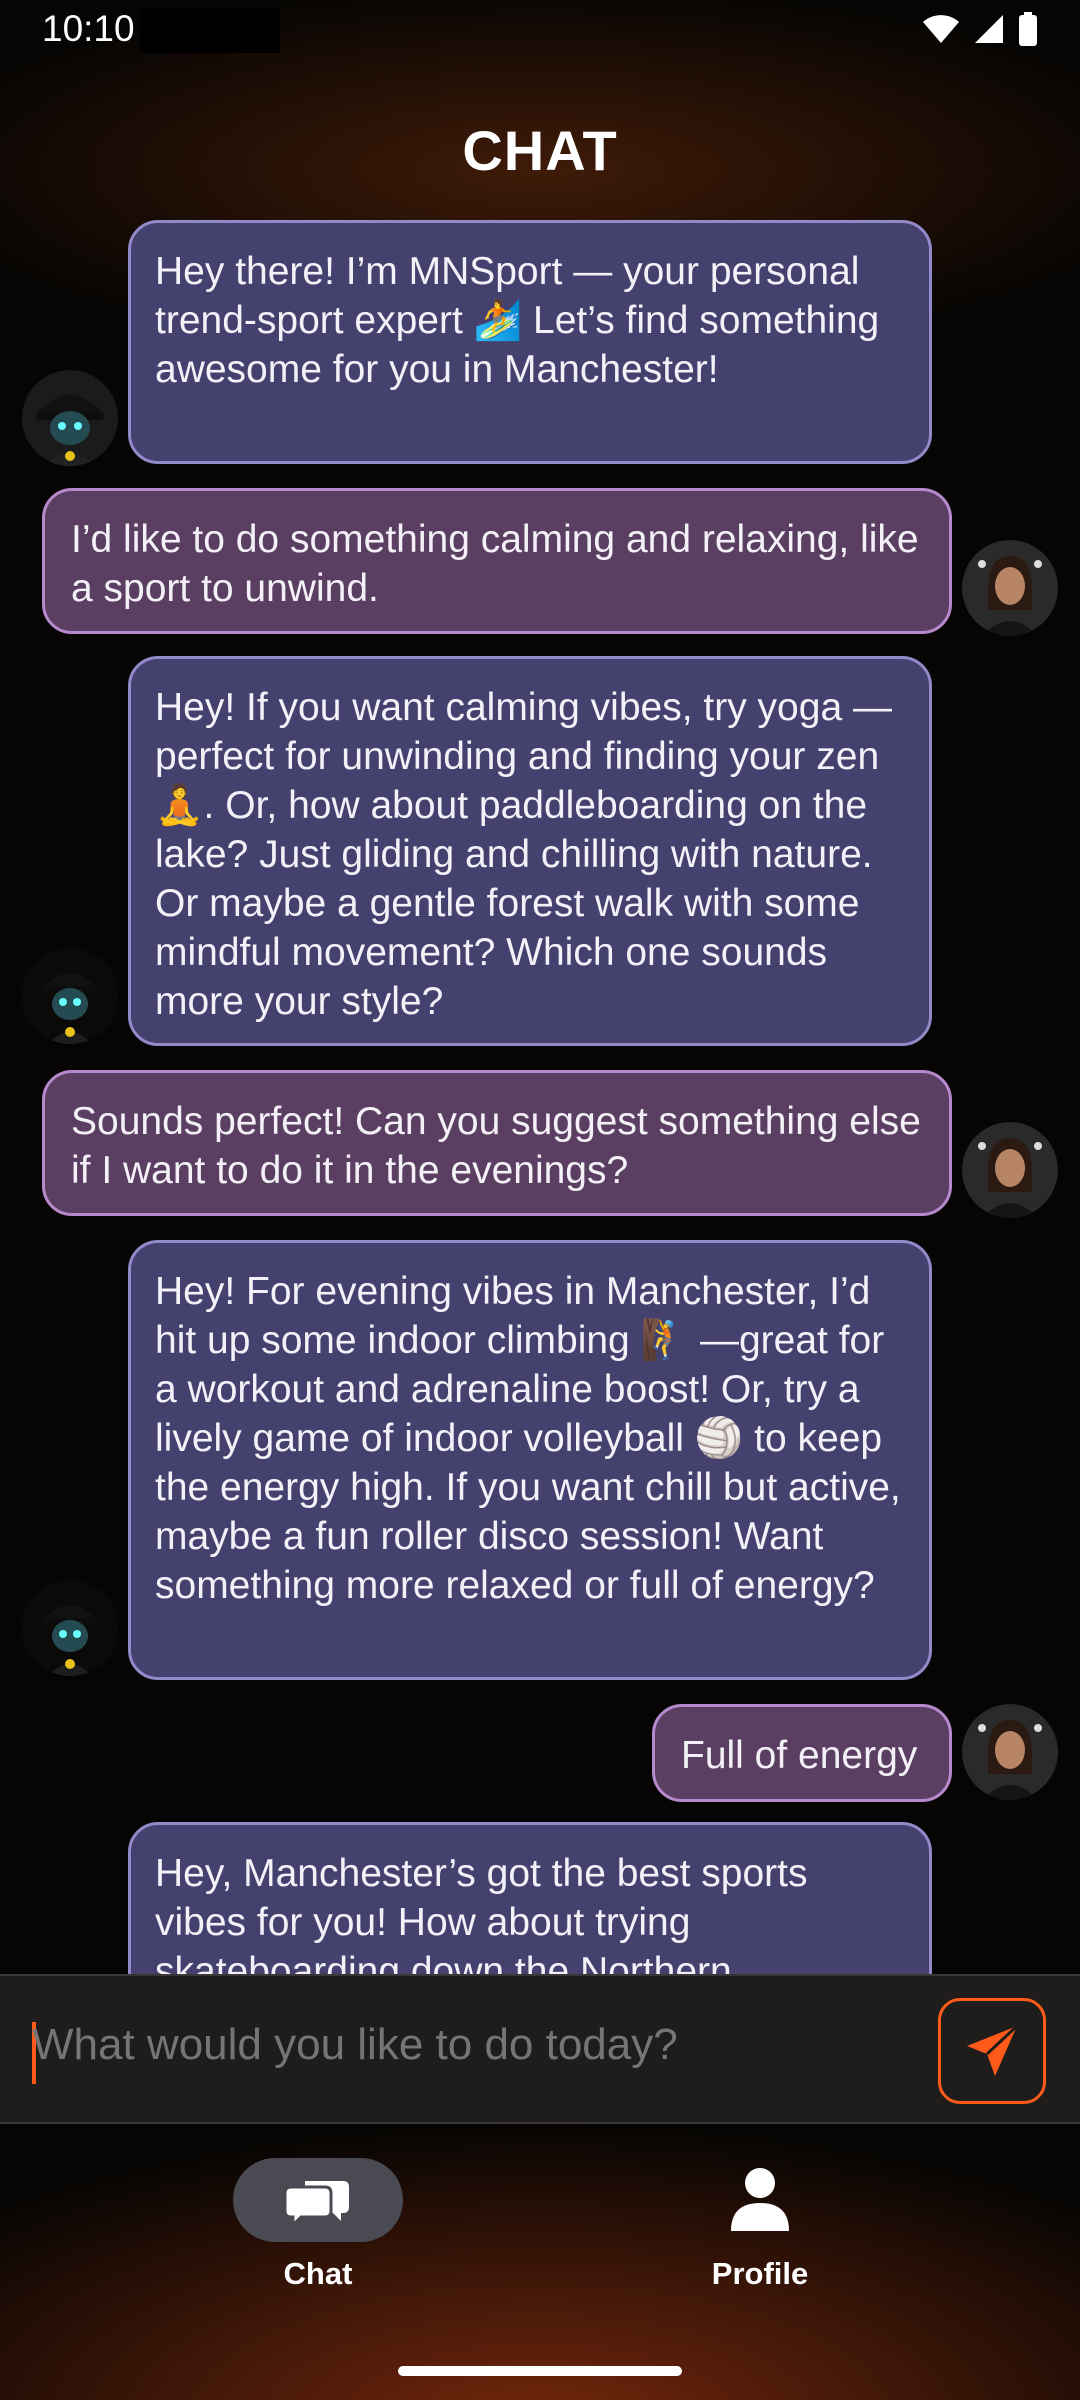  What do you see at coordinates (1028, 29) in the screenshot?
I see `battery-icon` at bounding box center [1028, 29].